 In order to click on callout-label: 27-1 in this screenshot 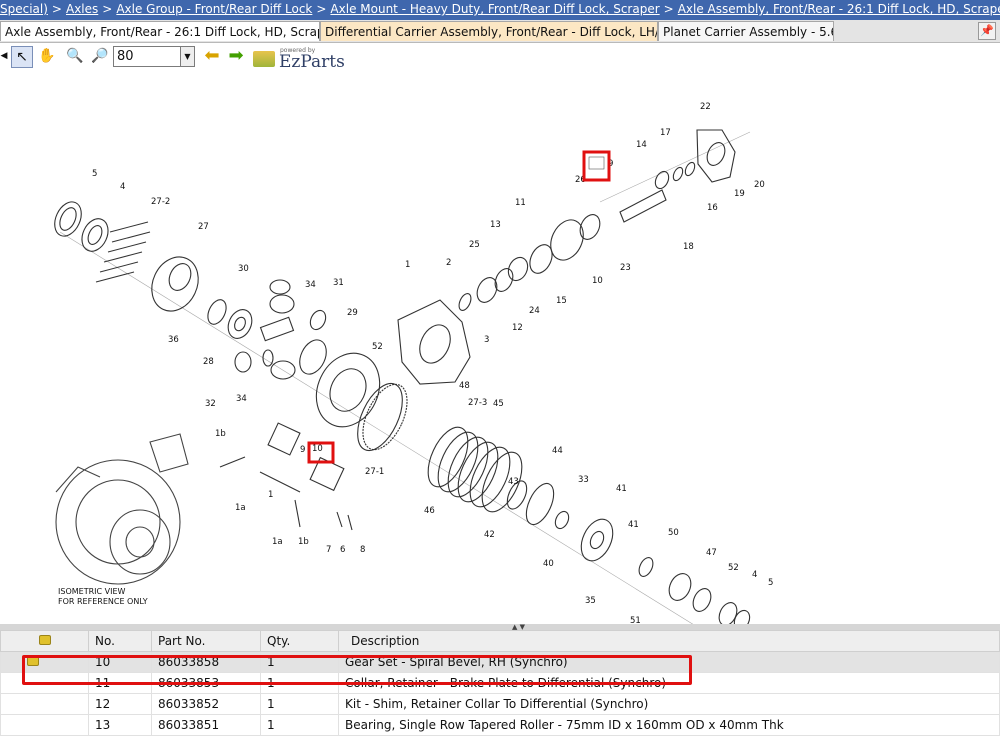, I will do `click(374, 472)`.